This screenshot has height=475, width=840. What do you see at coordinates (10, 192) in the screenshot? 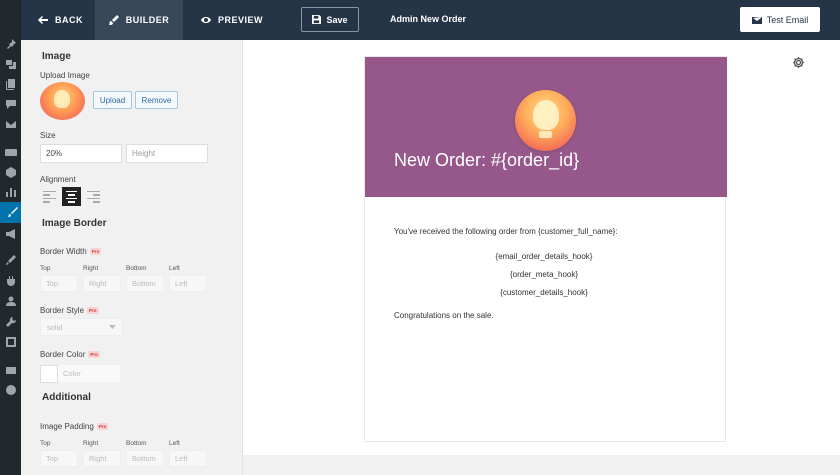
I see `analytics-icon` at bounding box center [10, 192].